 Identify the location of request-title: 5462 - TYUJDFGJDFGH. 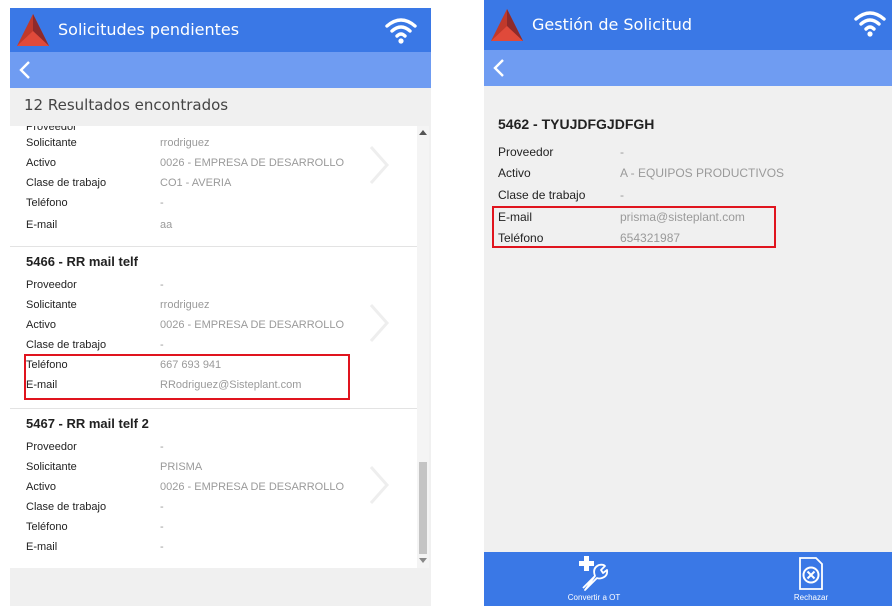
(576, 124).